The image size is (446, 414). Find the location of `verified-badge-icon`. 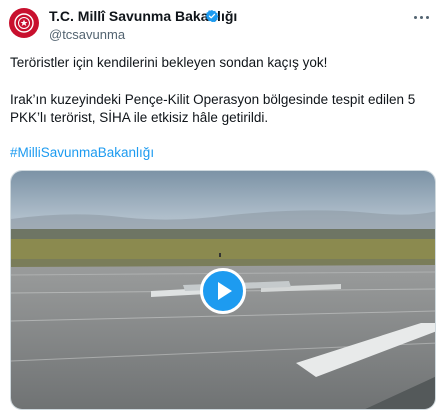

verified-badge-icon is located at coordinates (212, 16).